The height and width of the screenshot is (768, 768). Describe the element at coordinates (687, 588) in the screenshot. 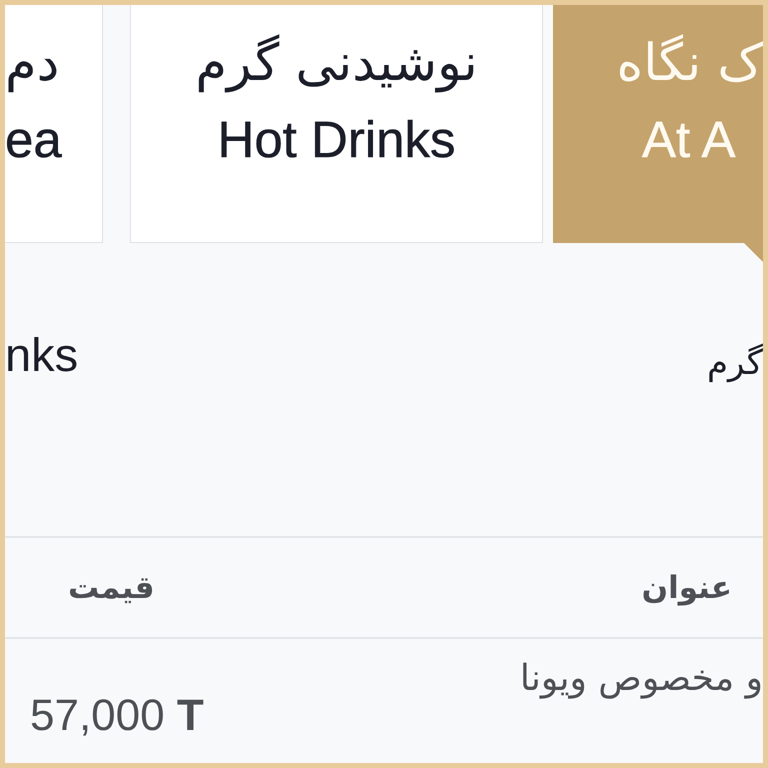

I see `column-header: عنوان` at that location.